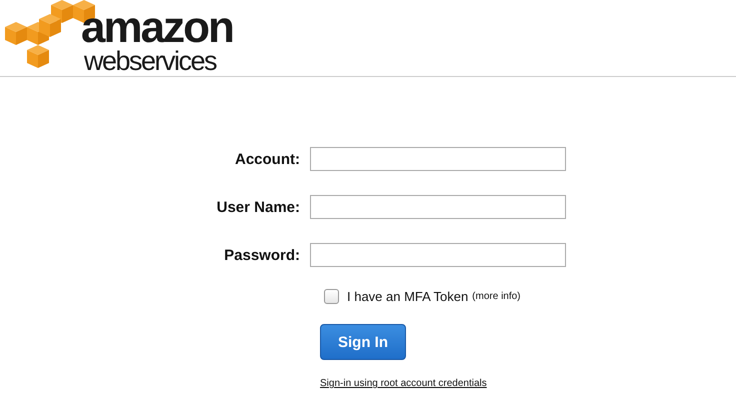 This screenshot has height=417, width=736. What do you see at coordinates (151, 61) in the screenshot?
I see `logo-subtitle: webservices` at bounding box center [151, 61].